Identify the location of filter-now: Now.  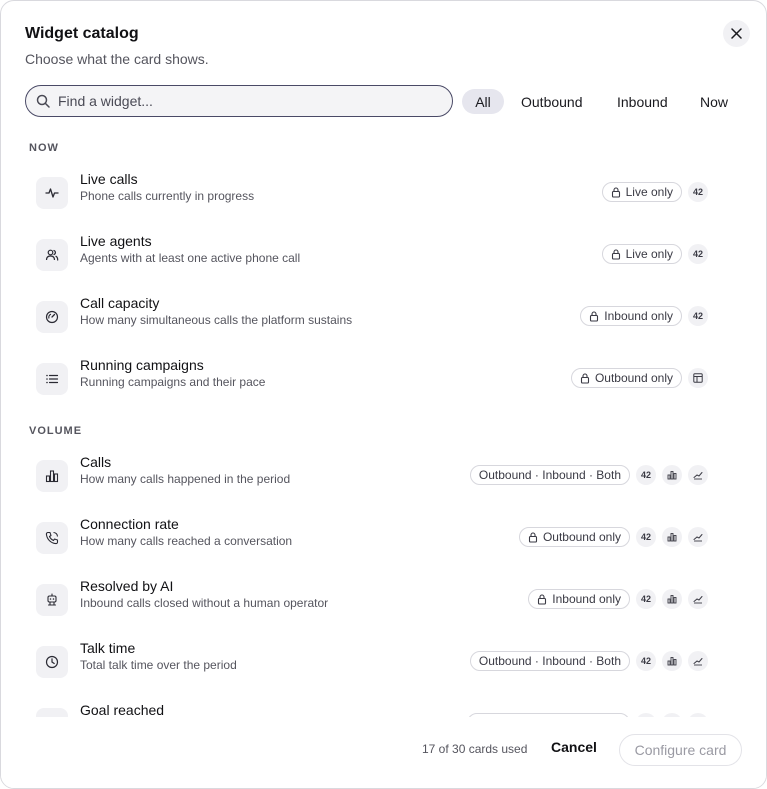
(714, 101).